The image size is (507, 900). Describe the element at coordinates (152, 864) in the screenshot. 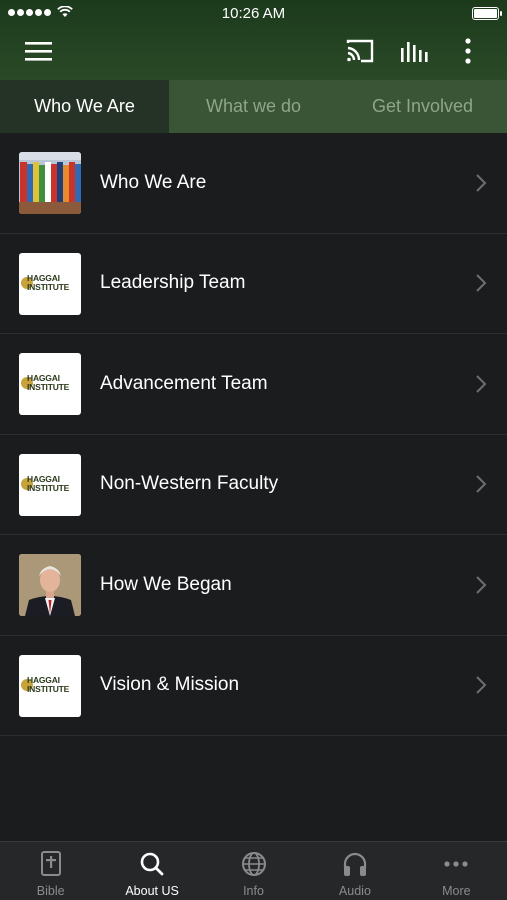

I see `search-icon` at that location.